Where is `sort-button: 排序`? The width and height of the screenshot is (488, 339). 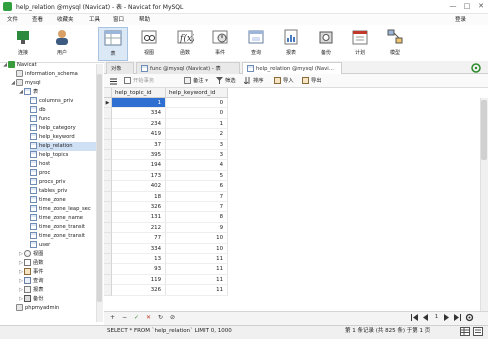 sort-button: 排序 is located at coordinates (253, 81).